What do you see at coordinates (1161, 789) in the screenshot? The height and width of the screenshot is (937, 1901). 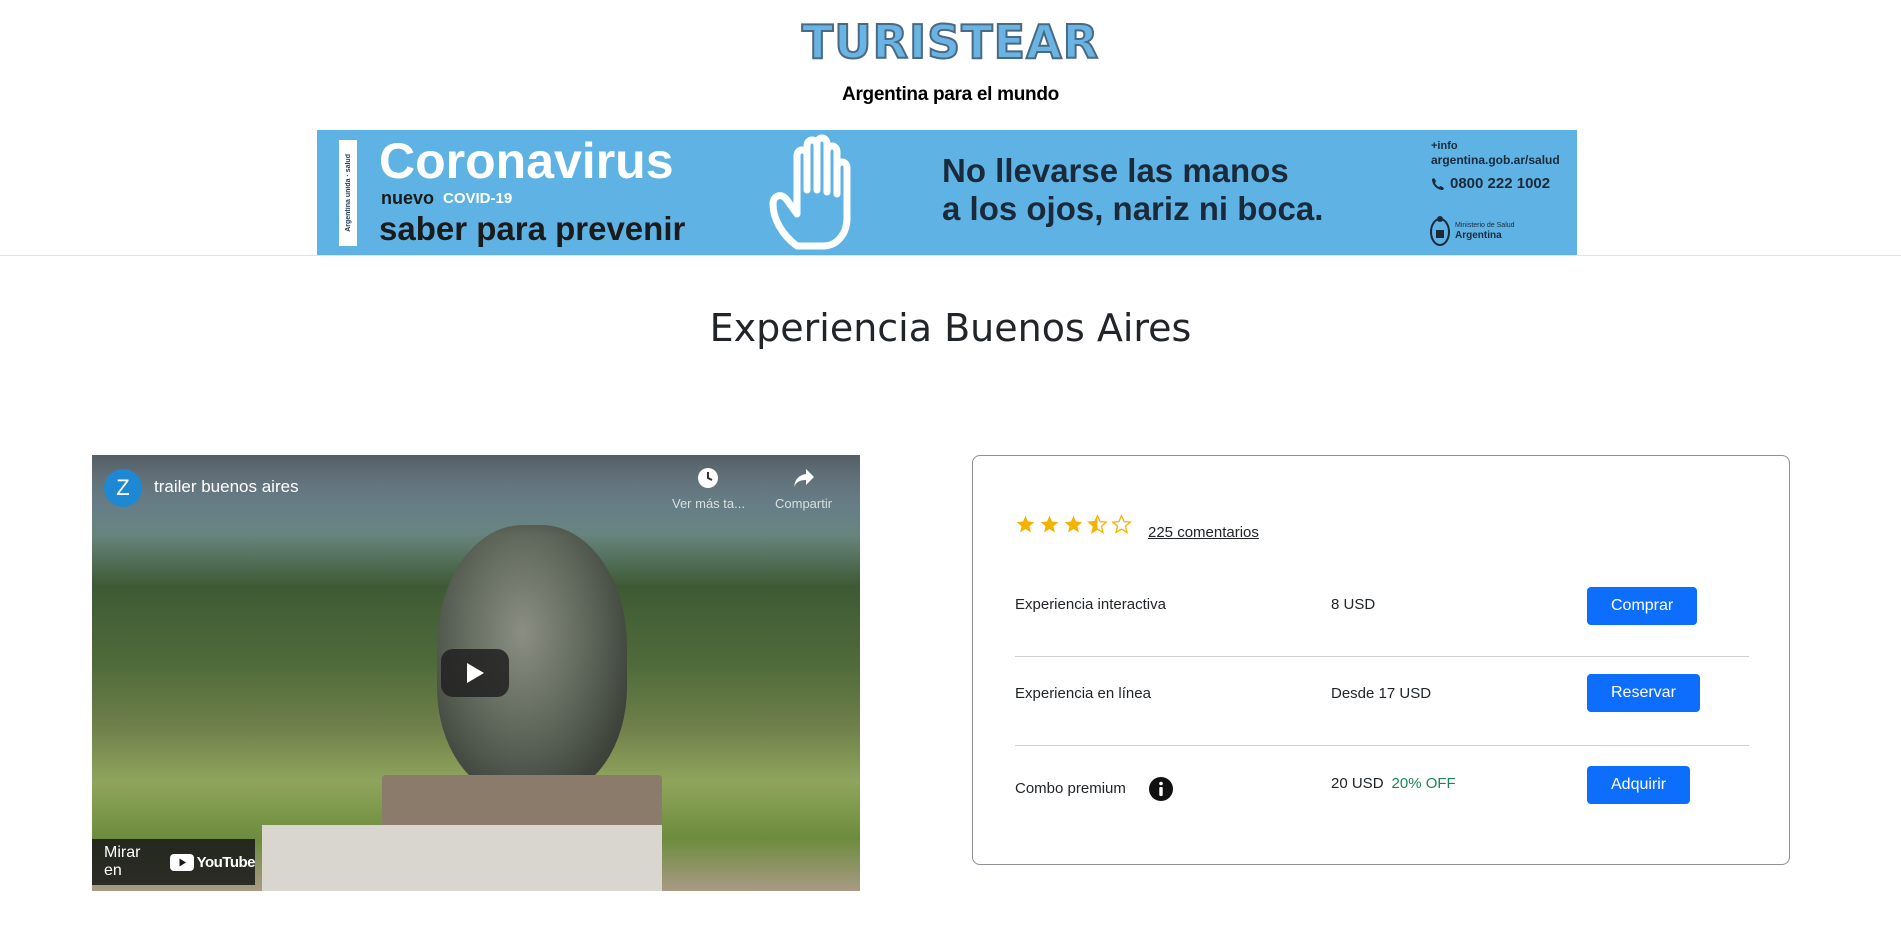 I see `info-icon` at bounding box center [1161, 789].